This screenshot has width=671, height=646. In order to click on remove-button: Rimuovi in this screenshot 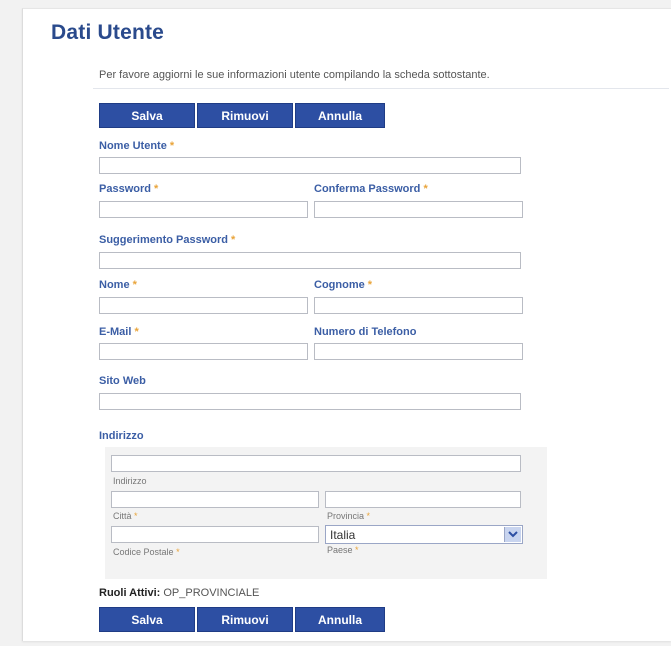, I will do `click(245, 115)`.